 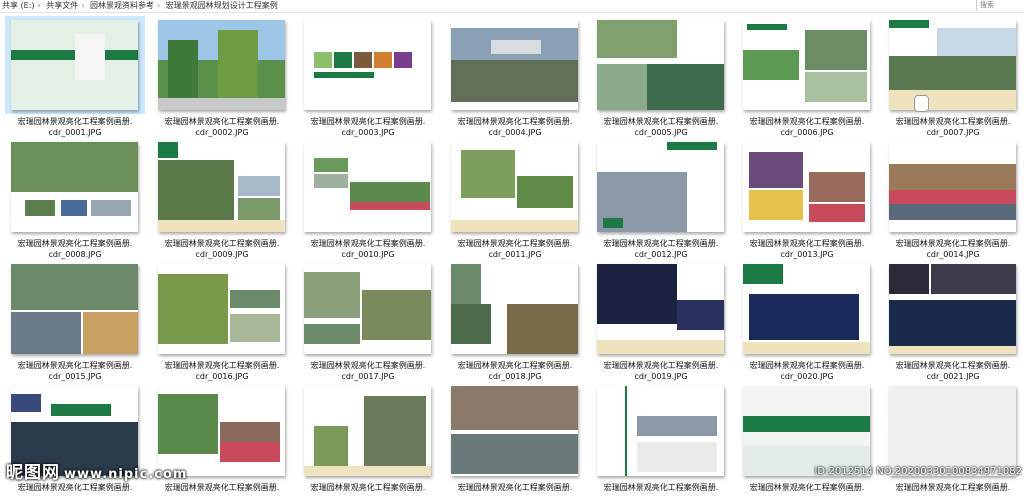 I want to click on search-input: 搜索, so click(x=1000, y=5).